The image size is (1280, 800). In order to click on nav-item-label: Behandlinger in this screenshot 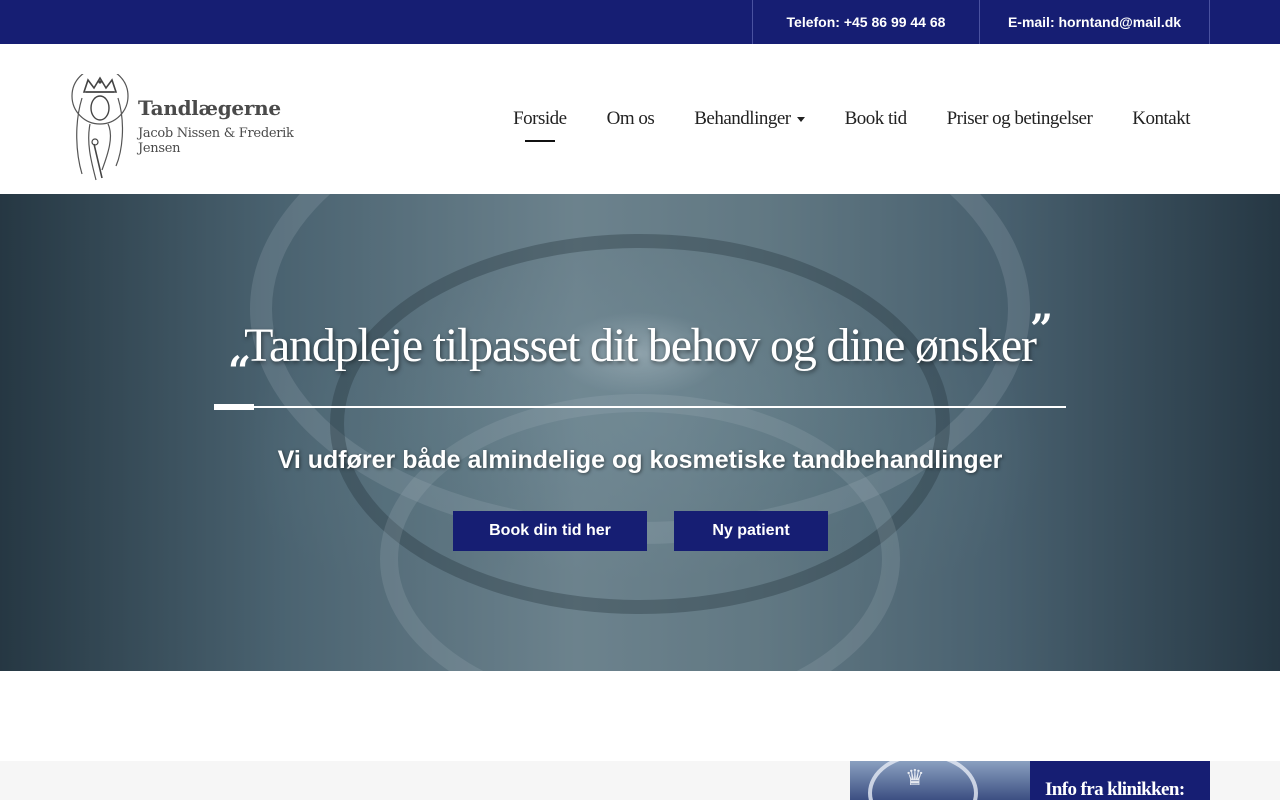, I will do `click(742, 118)`.